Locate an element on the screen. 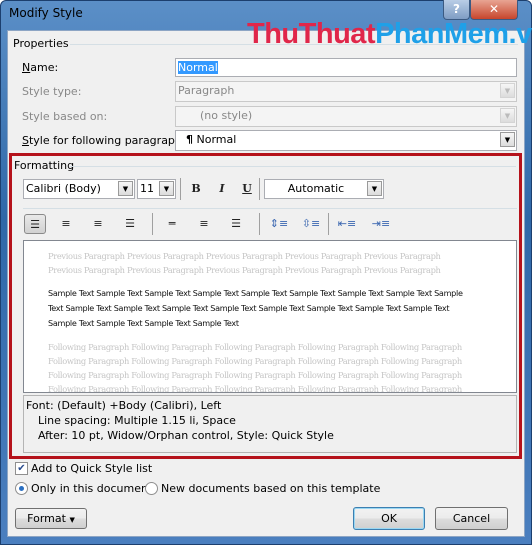 The height and width of the screenshot is (545, 532). add-quick-style-label: Add to Quick Style list is located at coordinates (91, 468).